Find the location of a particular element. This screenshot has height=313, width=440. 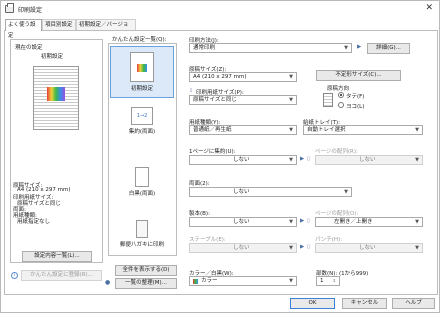

preset-nup-duplex: 1→2 集約(両面) is located at coordinates (142, 130).